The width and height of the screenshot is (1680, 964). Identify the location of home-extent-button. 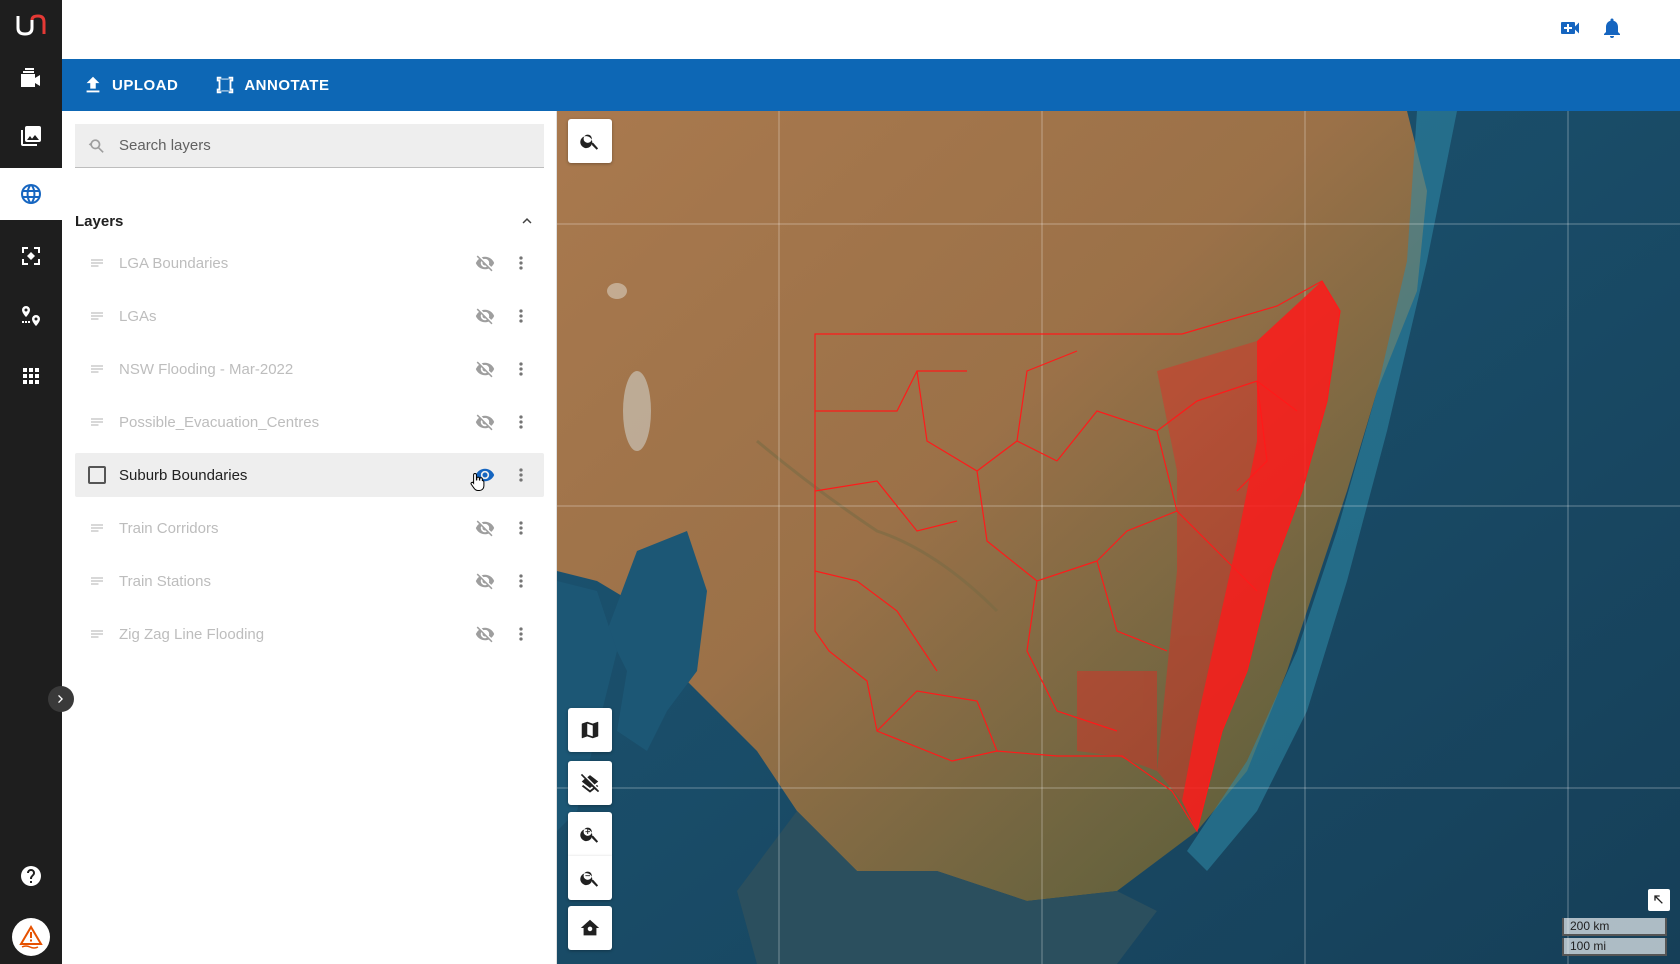
(590, 928).